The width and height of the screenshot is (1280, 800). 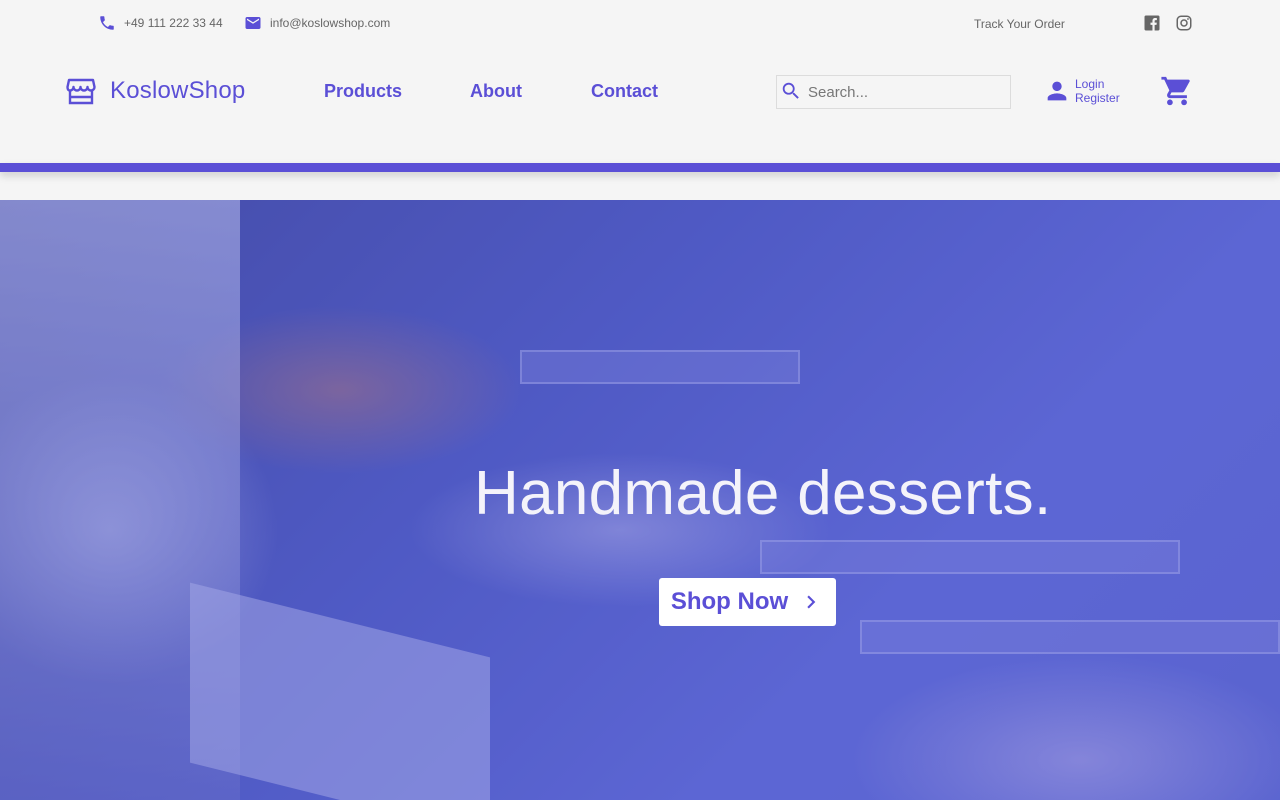 I want to click on cart-button, so click(x=1177, y=91).